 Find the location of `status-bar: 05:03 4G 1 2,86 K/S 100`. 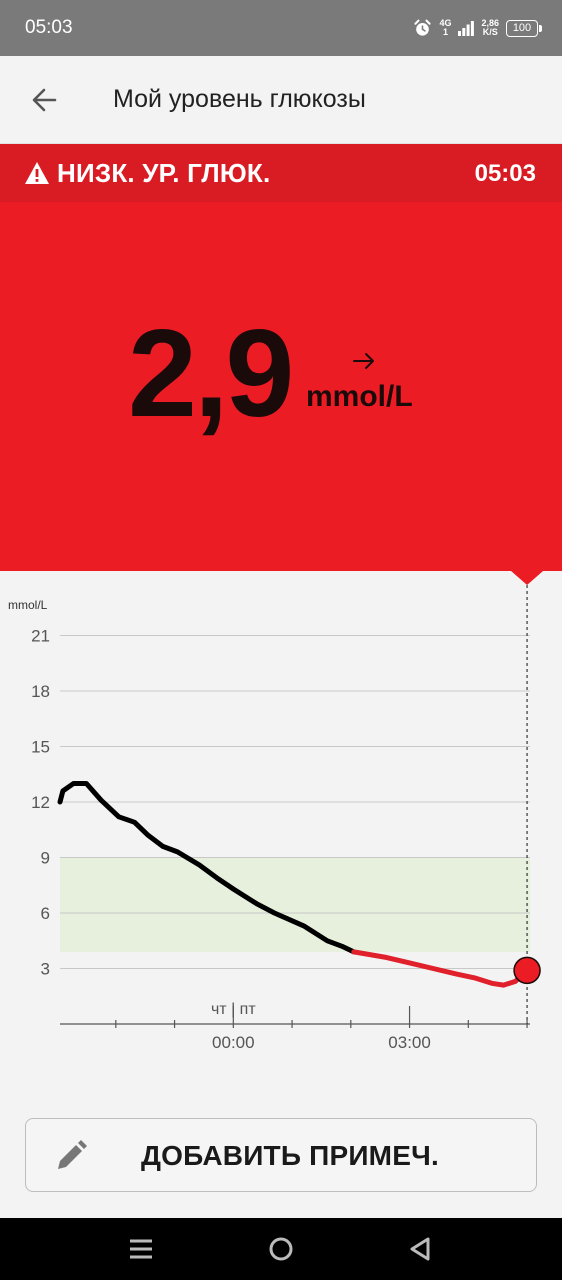

status-bar: 05:03 4G 1 2,86 K/S 100 is located at coordinates (281, 28).